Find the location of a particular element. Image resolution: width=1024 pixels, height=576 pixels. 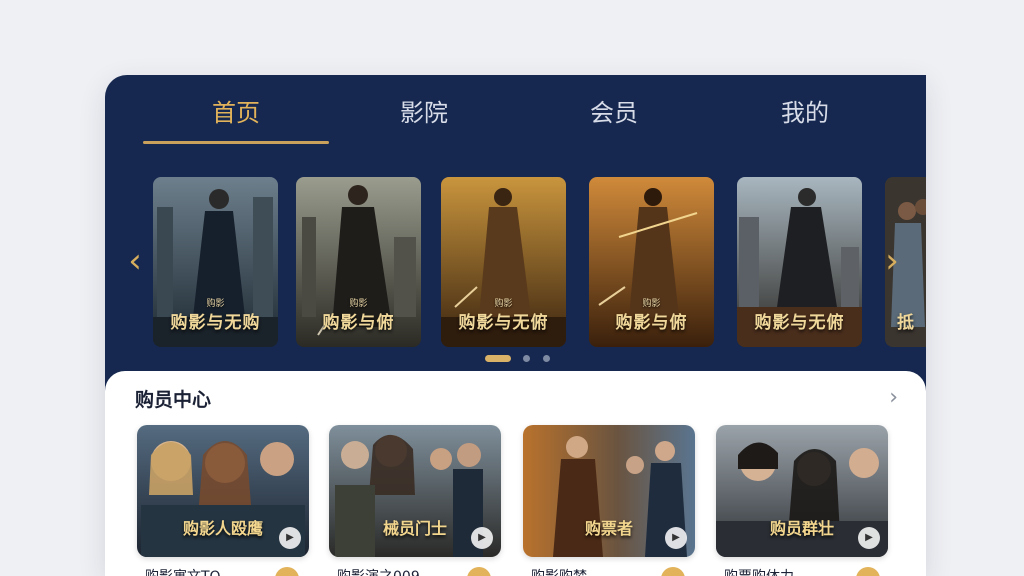

card-caption: 购票购体力 is located at coordinates (759, 571).